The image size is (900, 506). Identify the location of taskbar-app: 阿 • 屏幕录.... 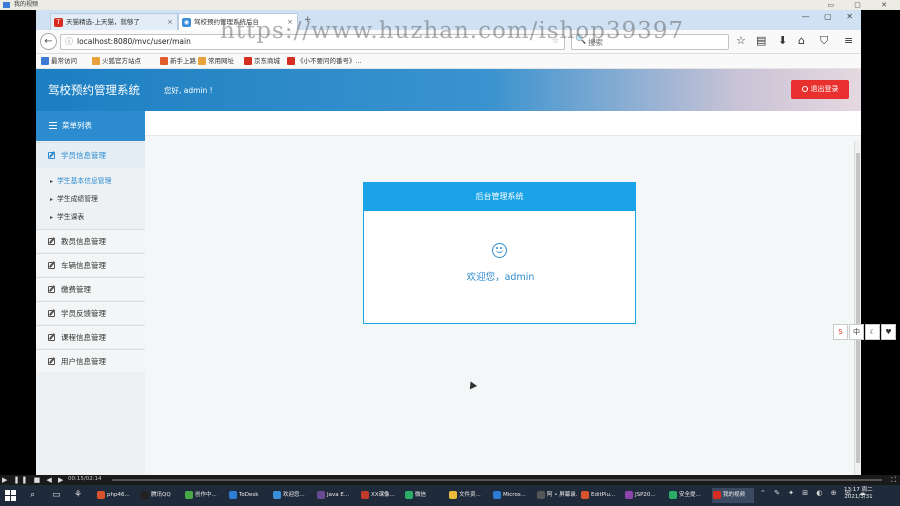
(557, 495).